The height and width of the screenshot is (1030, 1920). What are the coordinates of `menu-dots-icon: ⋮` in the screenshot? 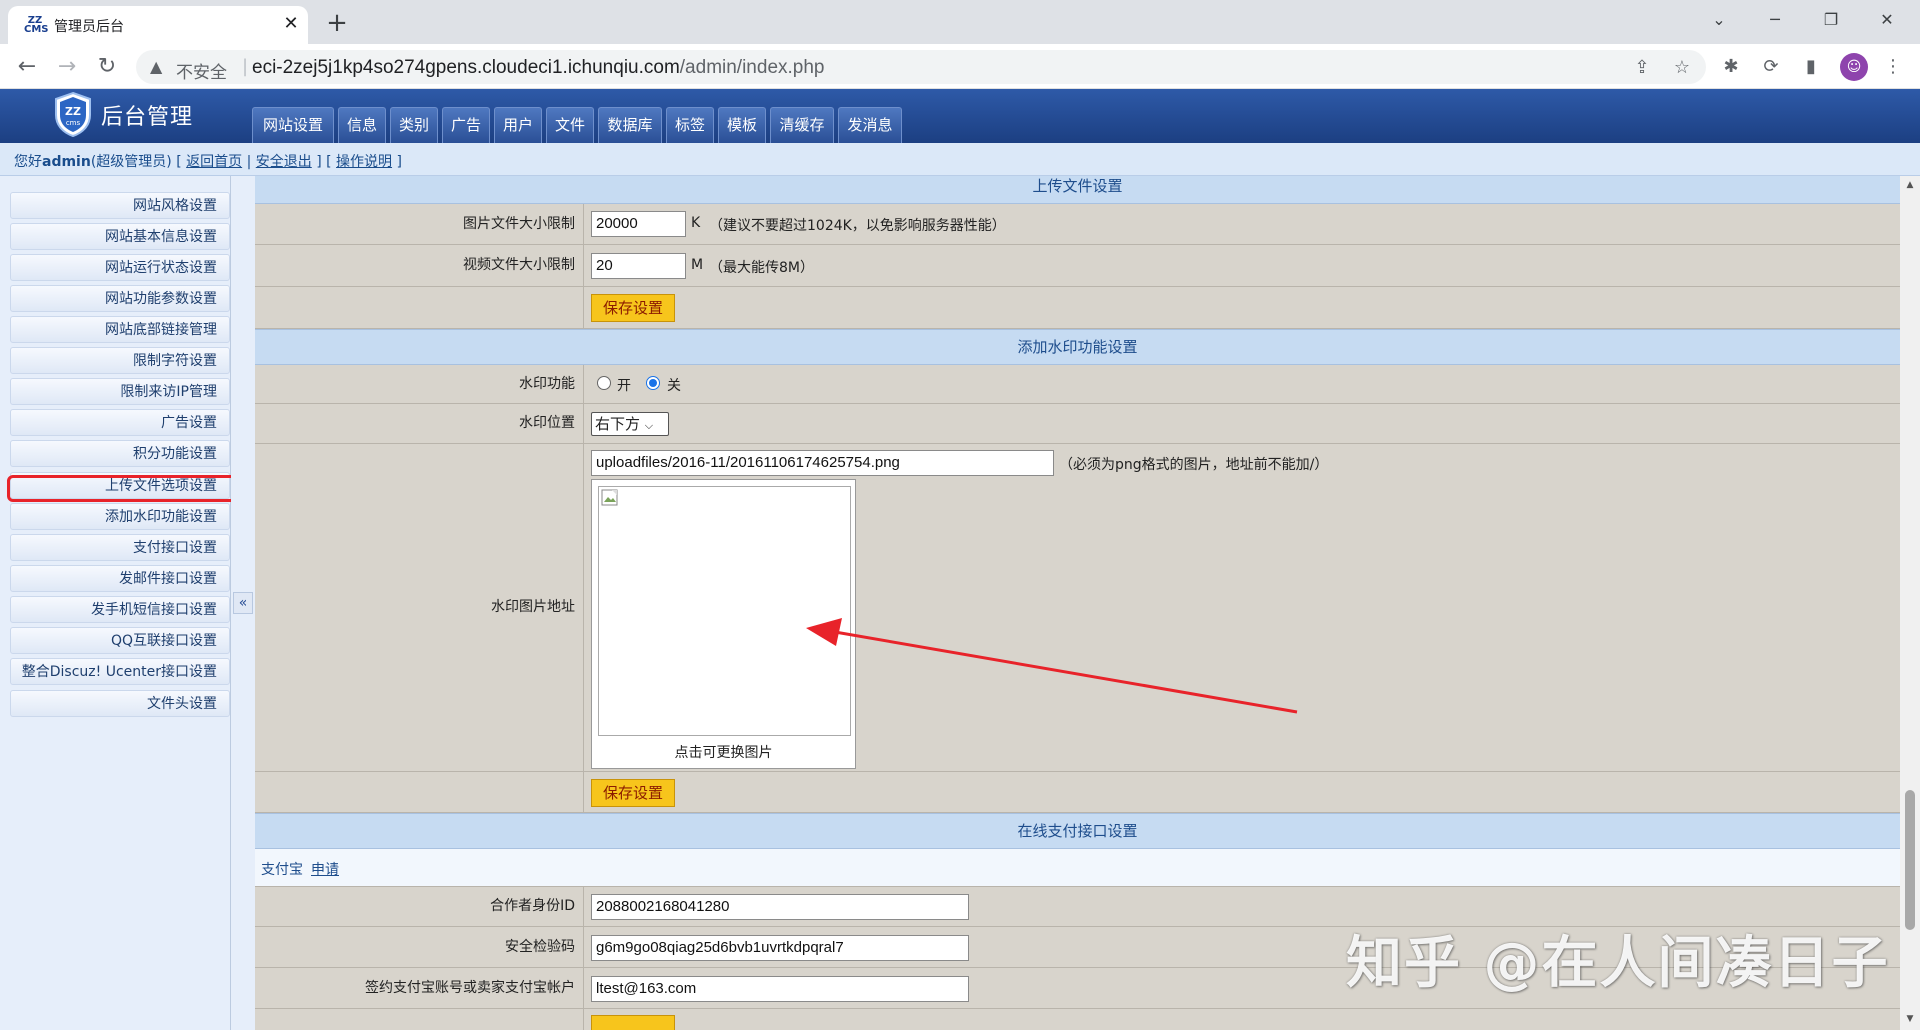 It's located at (1893, 67).